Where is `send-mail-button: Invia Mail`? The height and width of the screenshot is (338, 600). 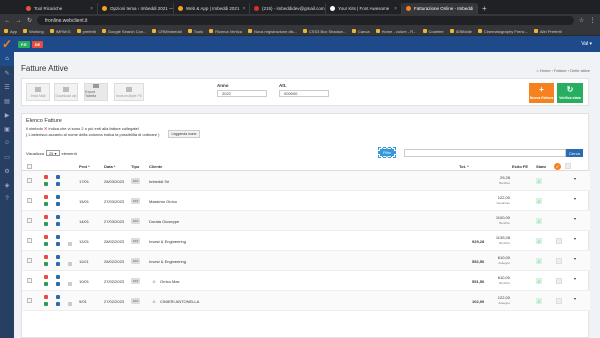
send-mail-button: Invia Mail is located at coordinates (38, 92).